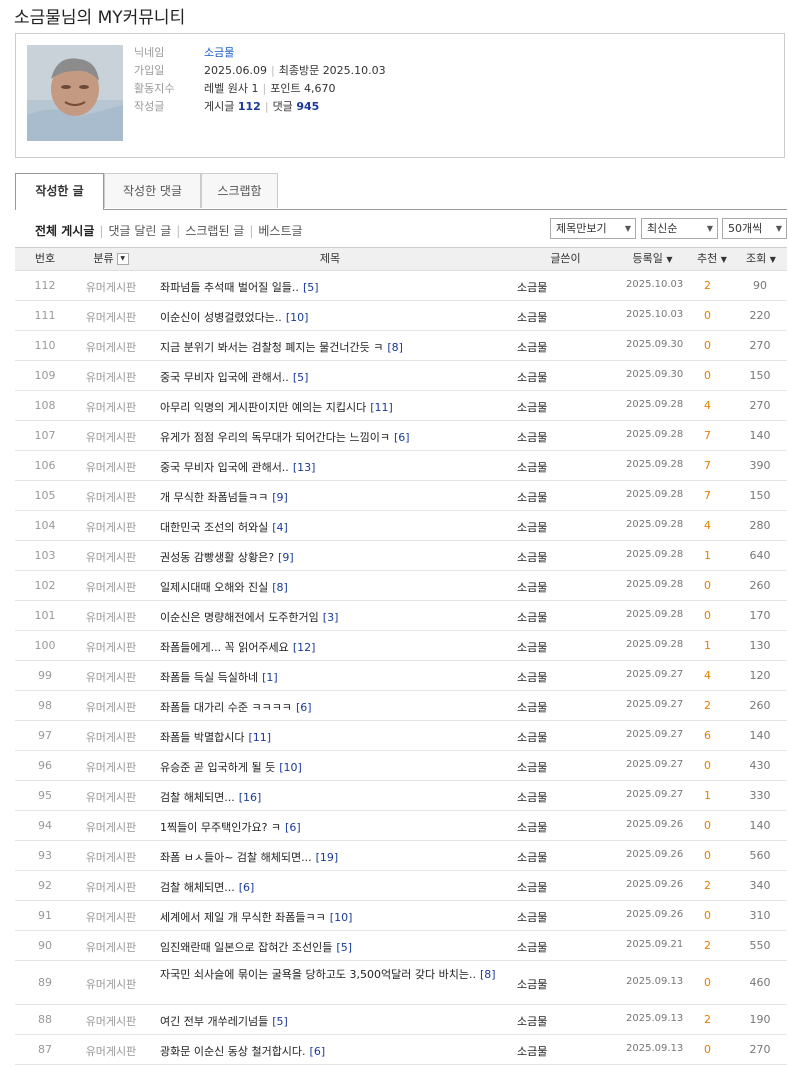 The height and width of the screenshot is (1067, 788). I want to click on post-title: 1찍들이 무주택인가요? ㅋ, so click(220, 827).